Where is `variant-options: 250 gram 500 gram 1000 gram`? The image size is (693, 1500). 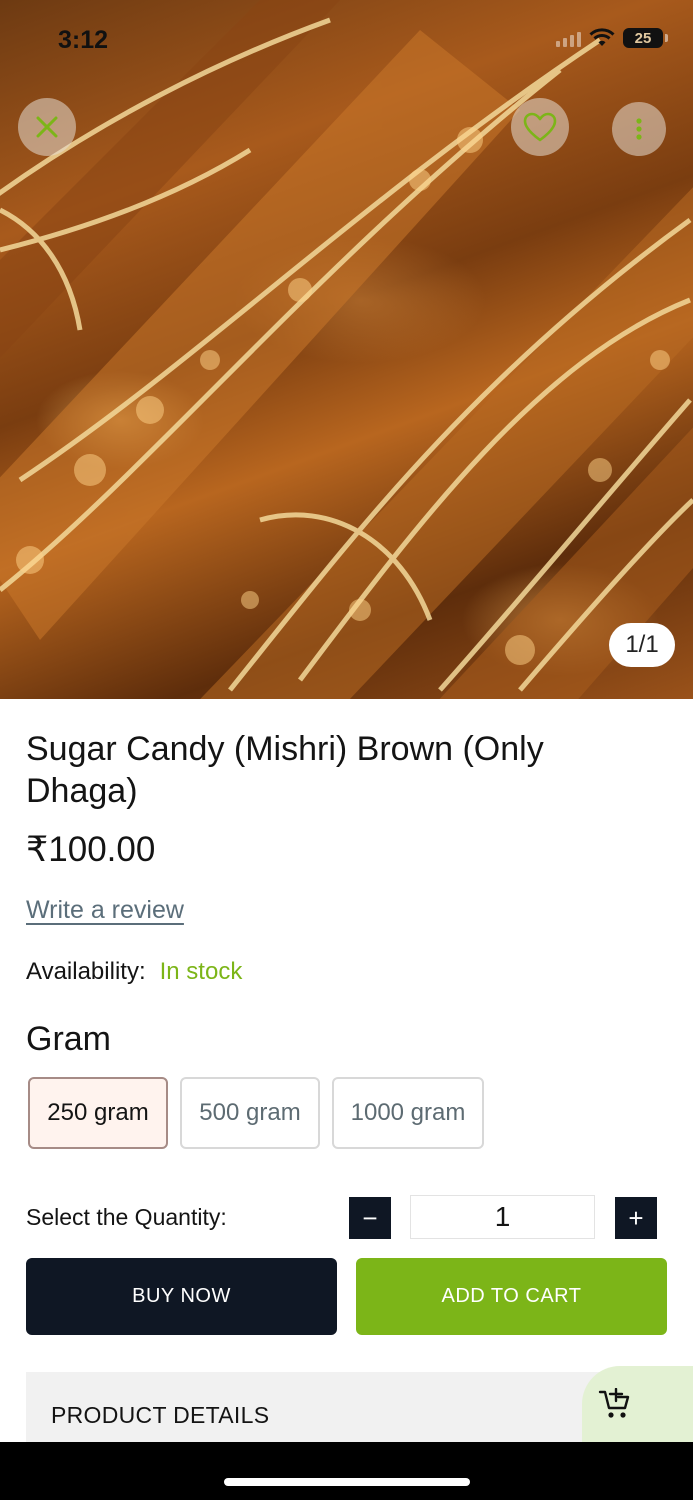
variant-options: 250 gram 500 gram 1000 gram is located at coordinates (256, 1113).